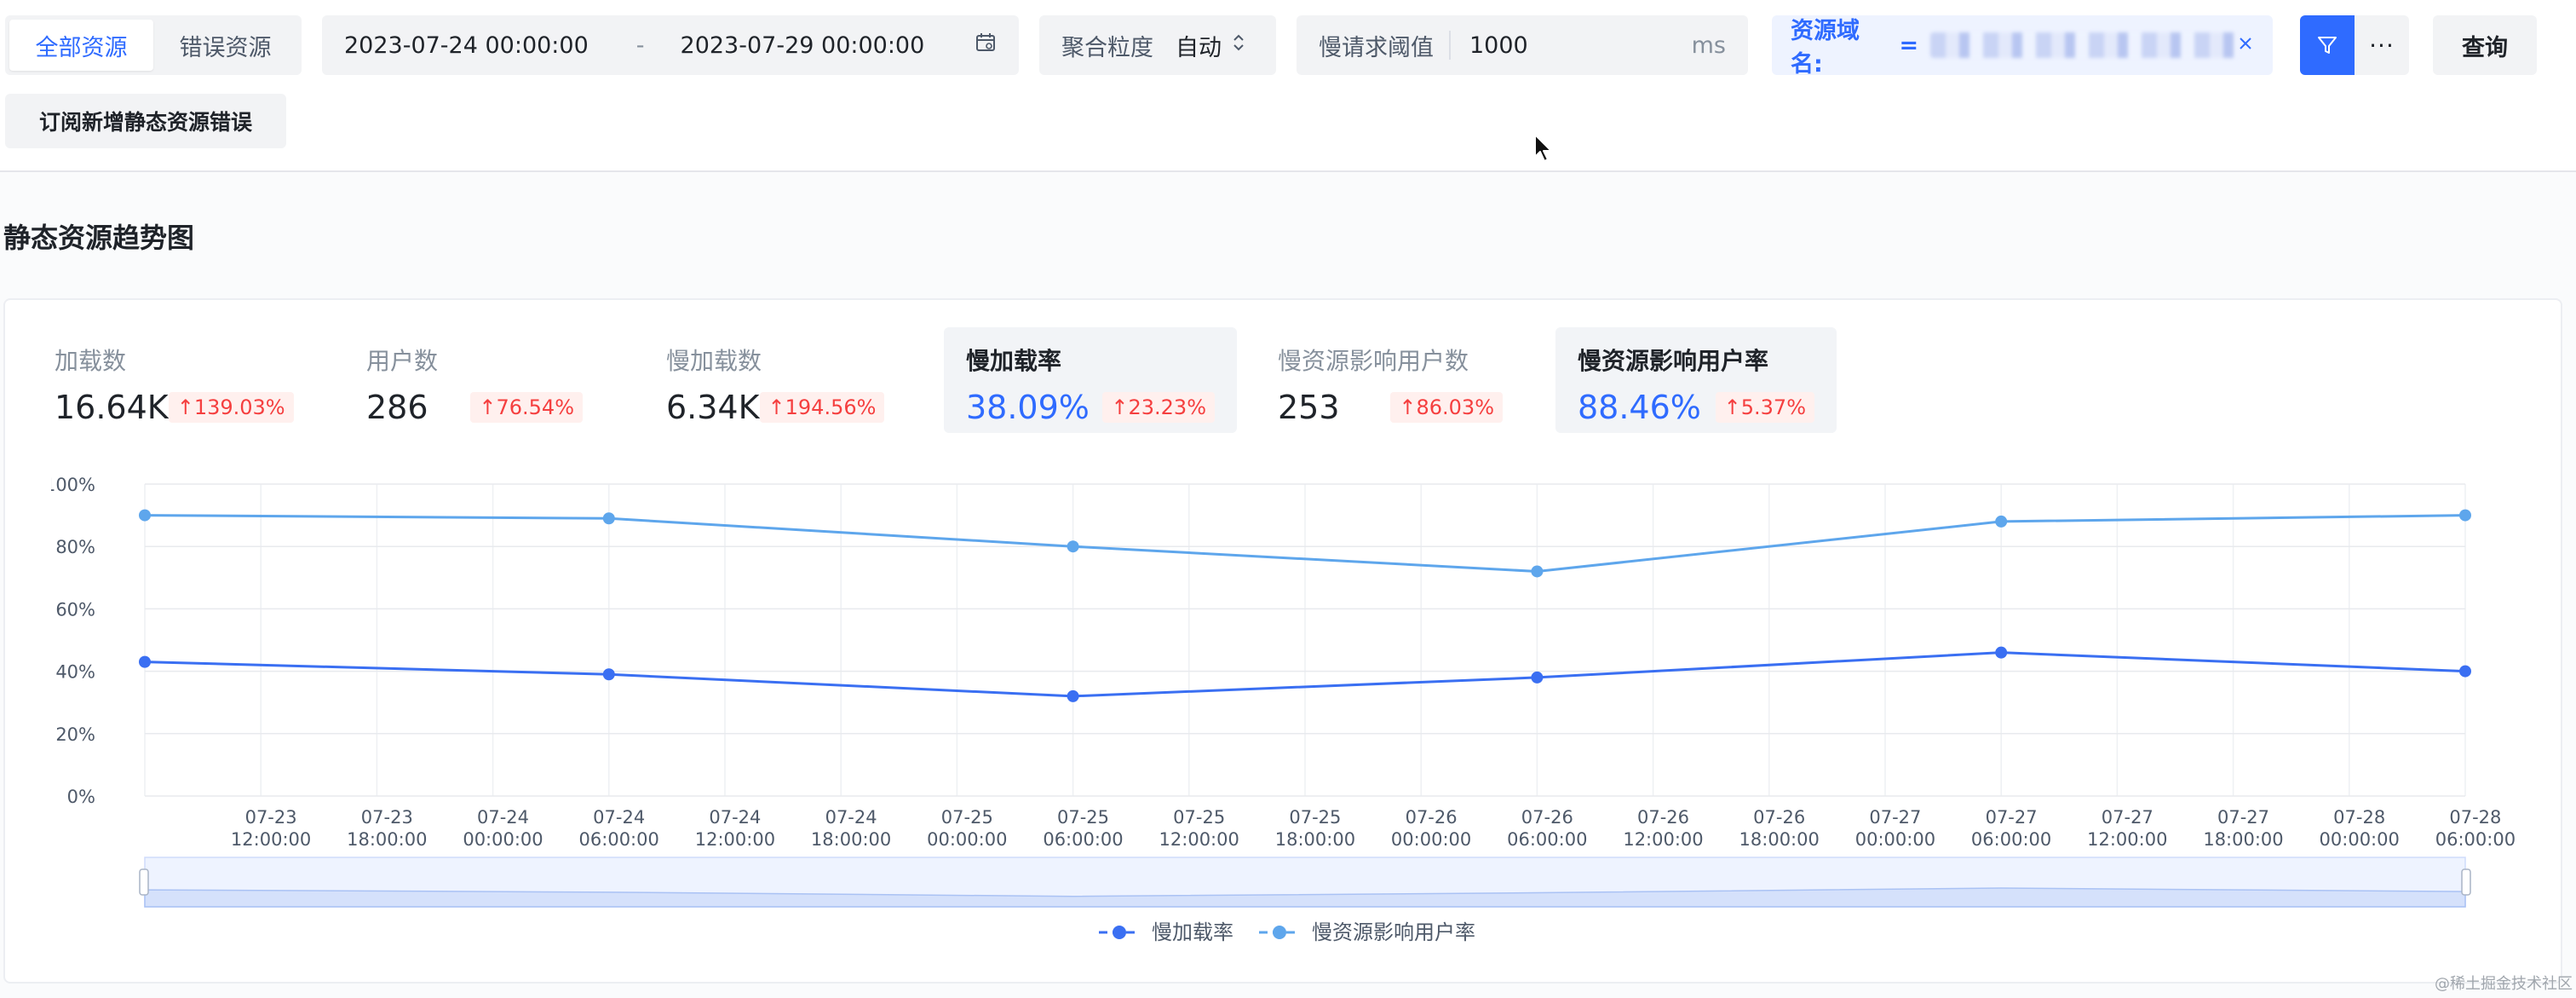  What do you see at coordinates (231, 407) in the screenshot?
I see `metric-change: ↑139.03%` at bounding box center [231, 407].